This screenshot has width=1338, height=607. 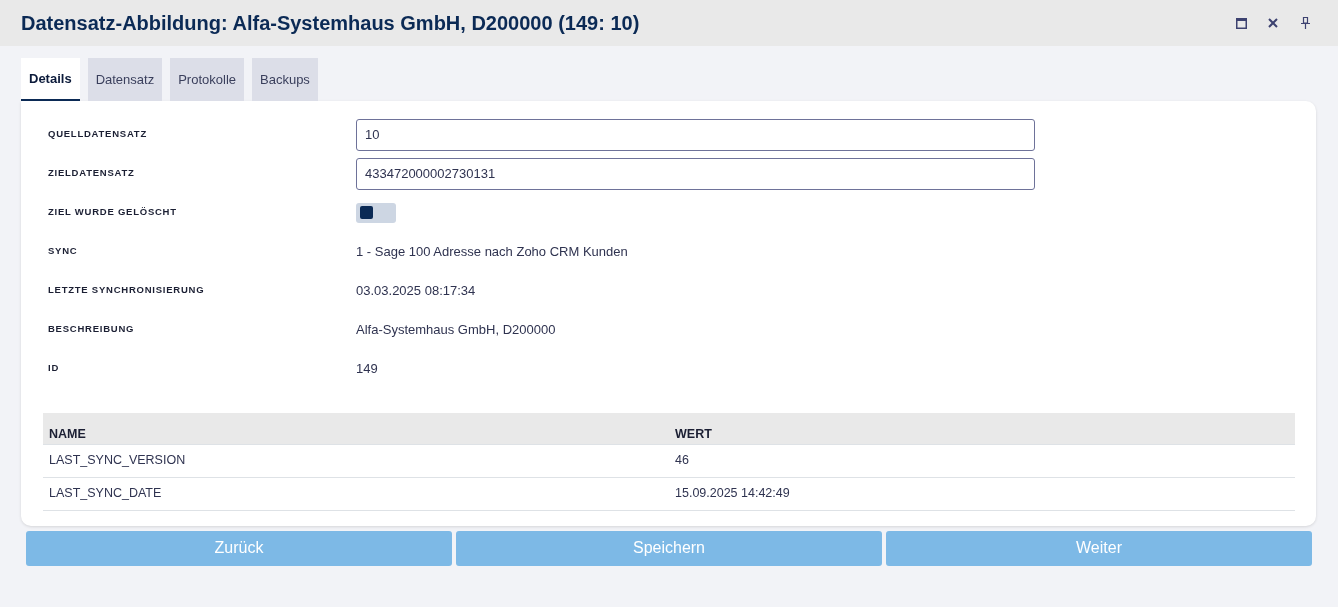 What do you see at coordinates (63, 251) in the screenshot?
I see `field-label: SYNC` at bounding box center [63, 251].